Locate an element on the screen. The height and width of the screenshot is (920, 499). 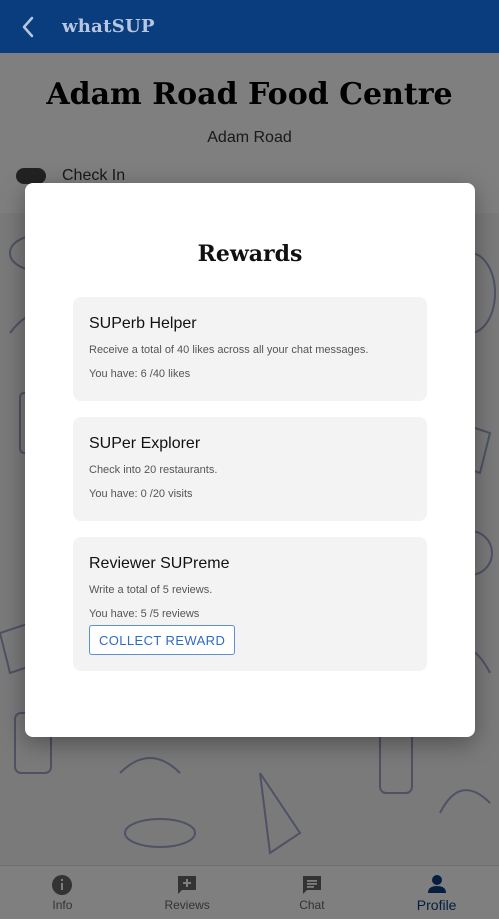
back-arrow-icon is located at coordinates (28, 26).